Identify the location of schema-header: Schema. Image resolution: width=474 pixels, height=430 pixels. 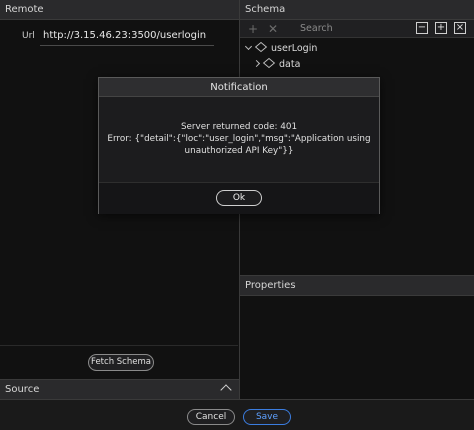
(357, 10).